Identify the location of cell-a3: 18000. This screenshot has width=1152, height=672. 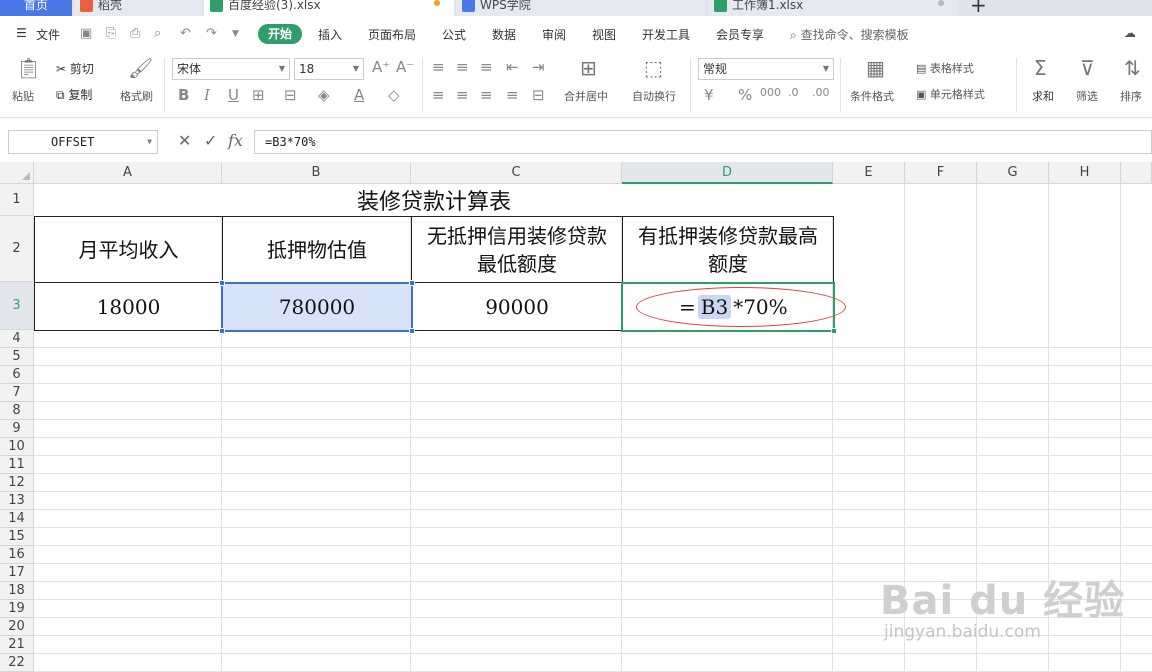
(128, 306).